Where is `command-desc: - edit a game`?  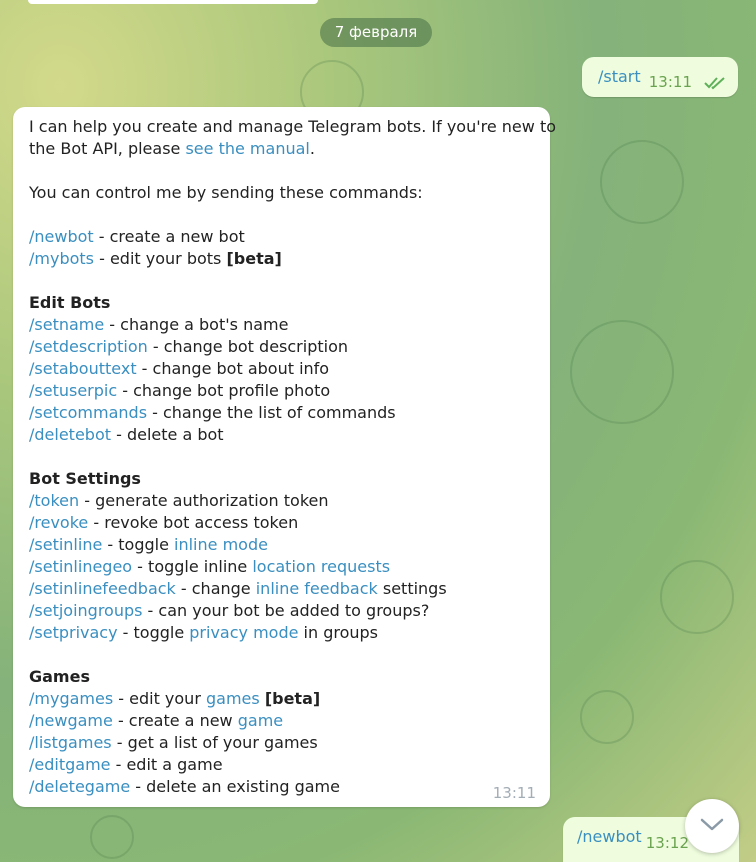 command-desc: - edit a game is located at coordinates (166, 764).